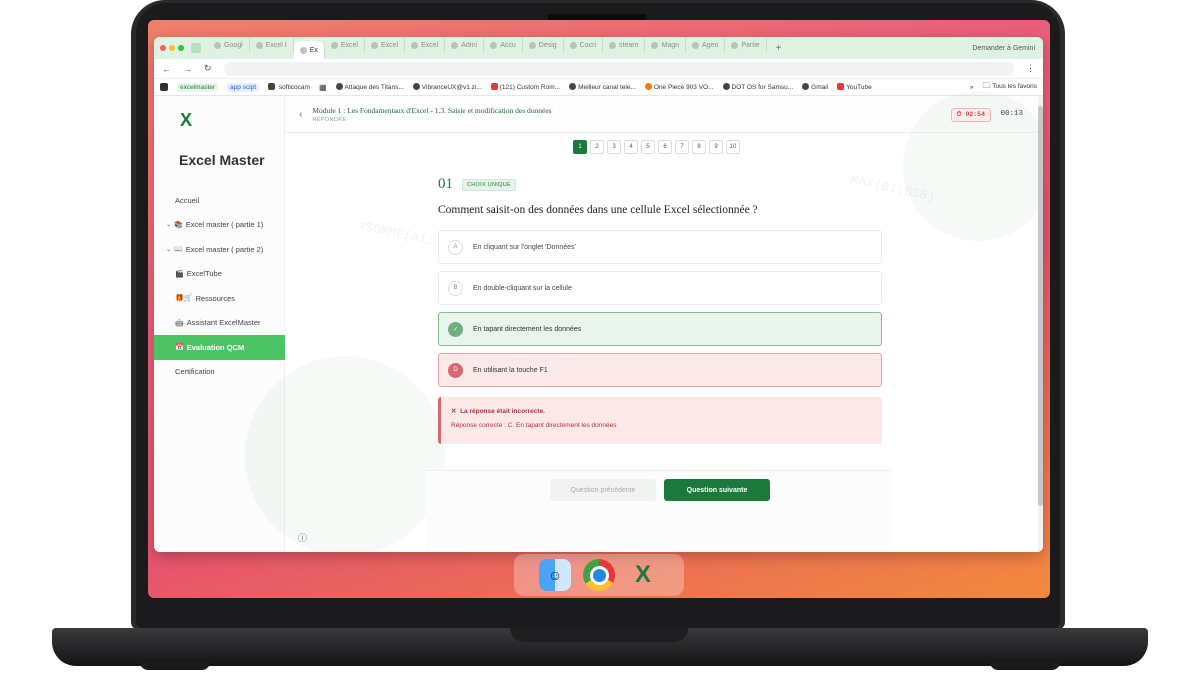 This screenshot has height=675, width=1200. What do you see at coordinates (223, 323) in the screenshot?
I see `sidebar-item-label: Assistant ExcelMaster` at bounding box center [223, 323].